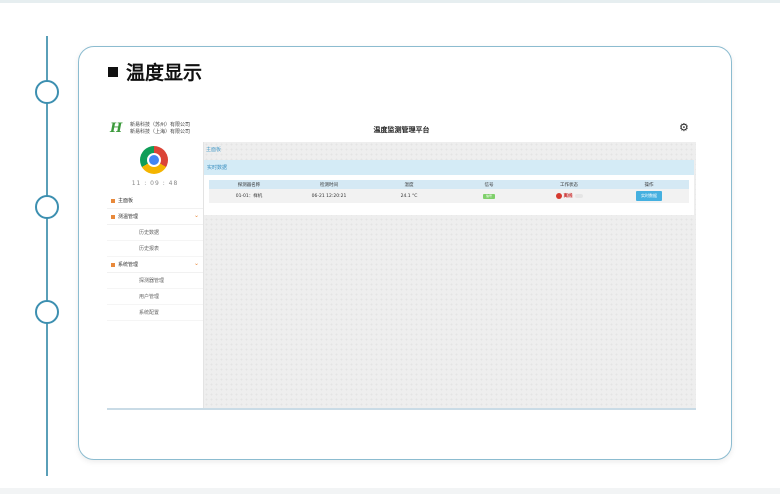 The width and height of the screenshot is (780, 494). I want to click on bottom-strip, so click(390, 491).